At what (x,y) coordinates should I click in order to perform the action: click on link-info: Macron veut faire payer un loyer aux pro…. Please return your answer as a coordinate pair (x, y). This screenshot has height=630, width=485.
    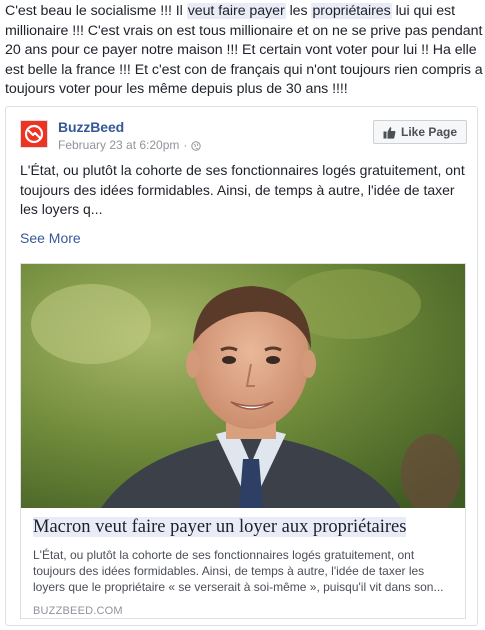
    Looking at the image, I should click on (243, 566).